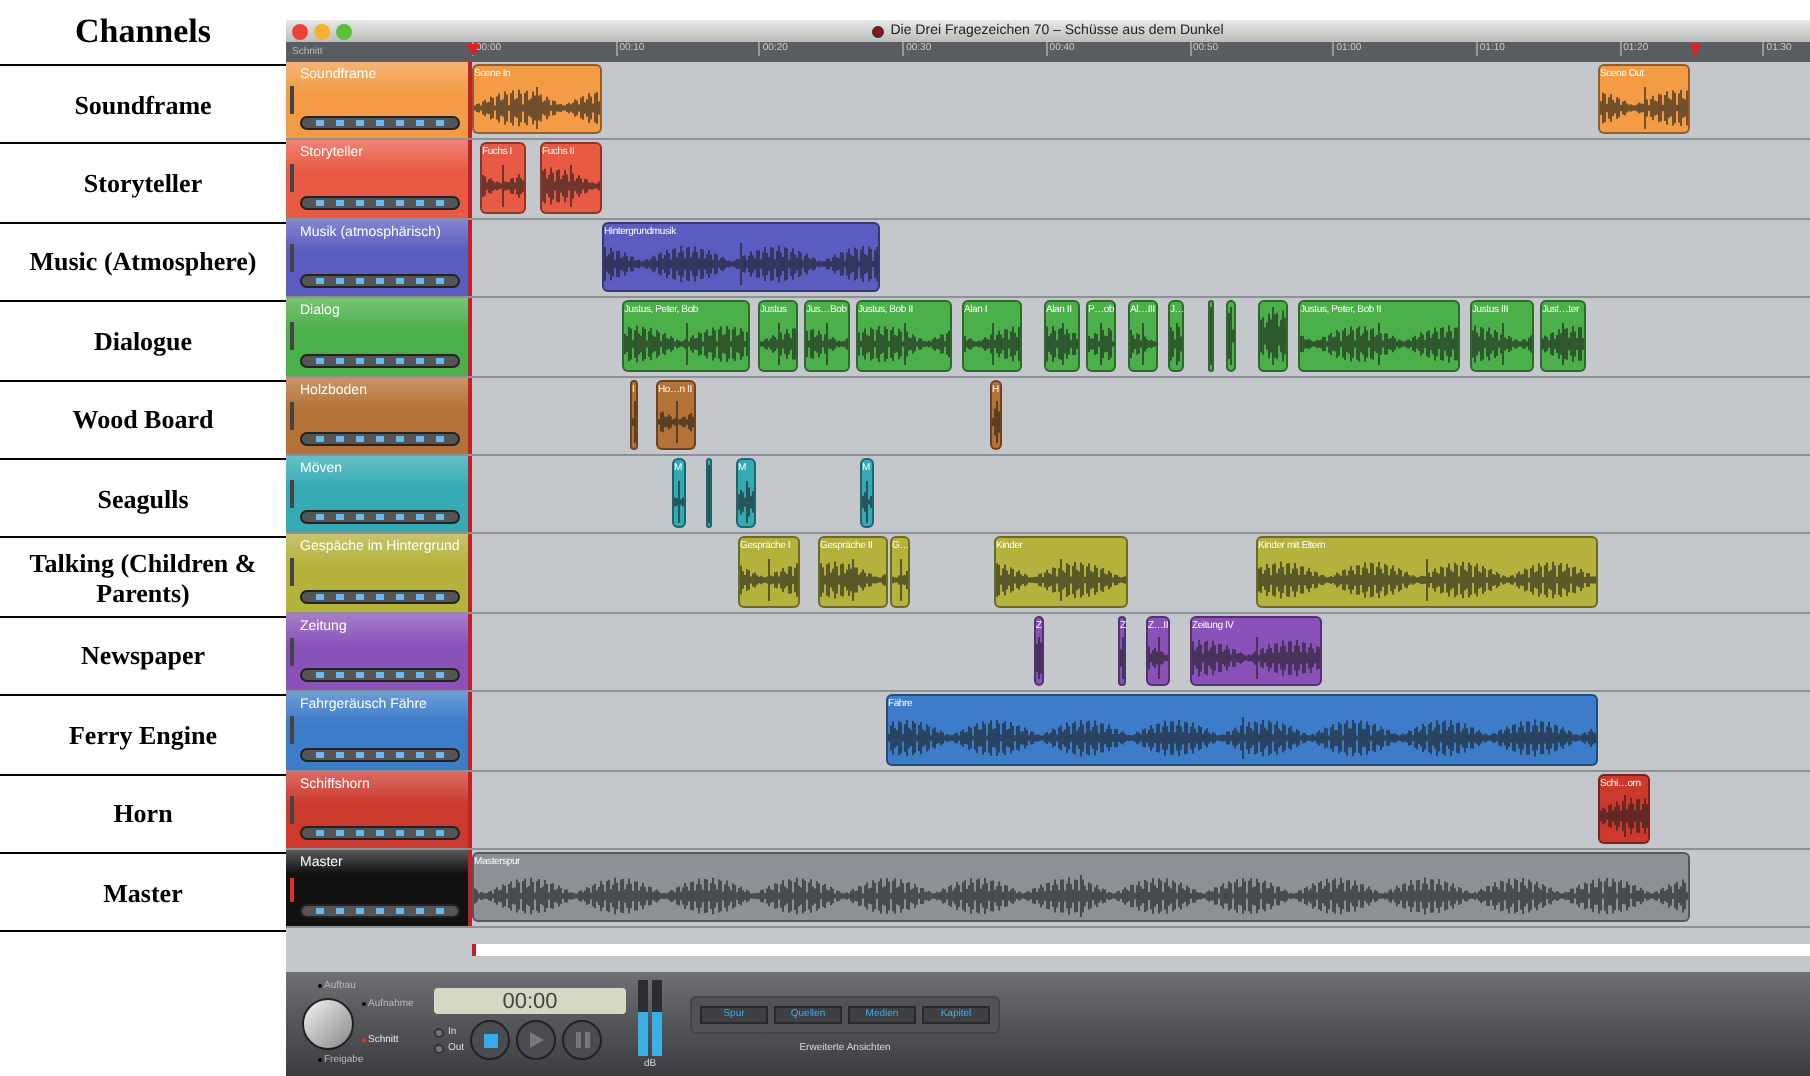 This screenshot has height=1076, width=1810. What do you see at coordinates (143, 32) in the screenshot?
I see `column-heading: Channels` at bounding box center [143, 32].